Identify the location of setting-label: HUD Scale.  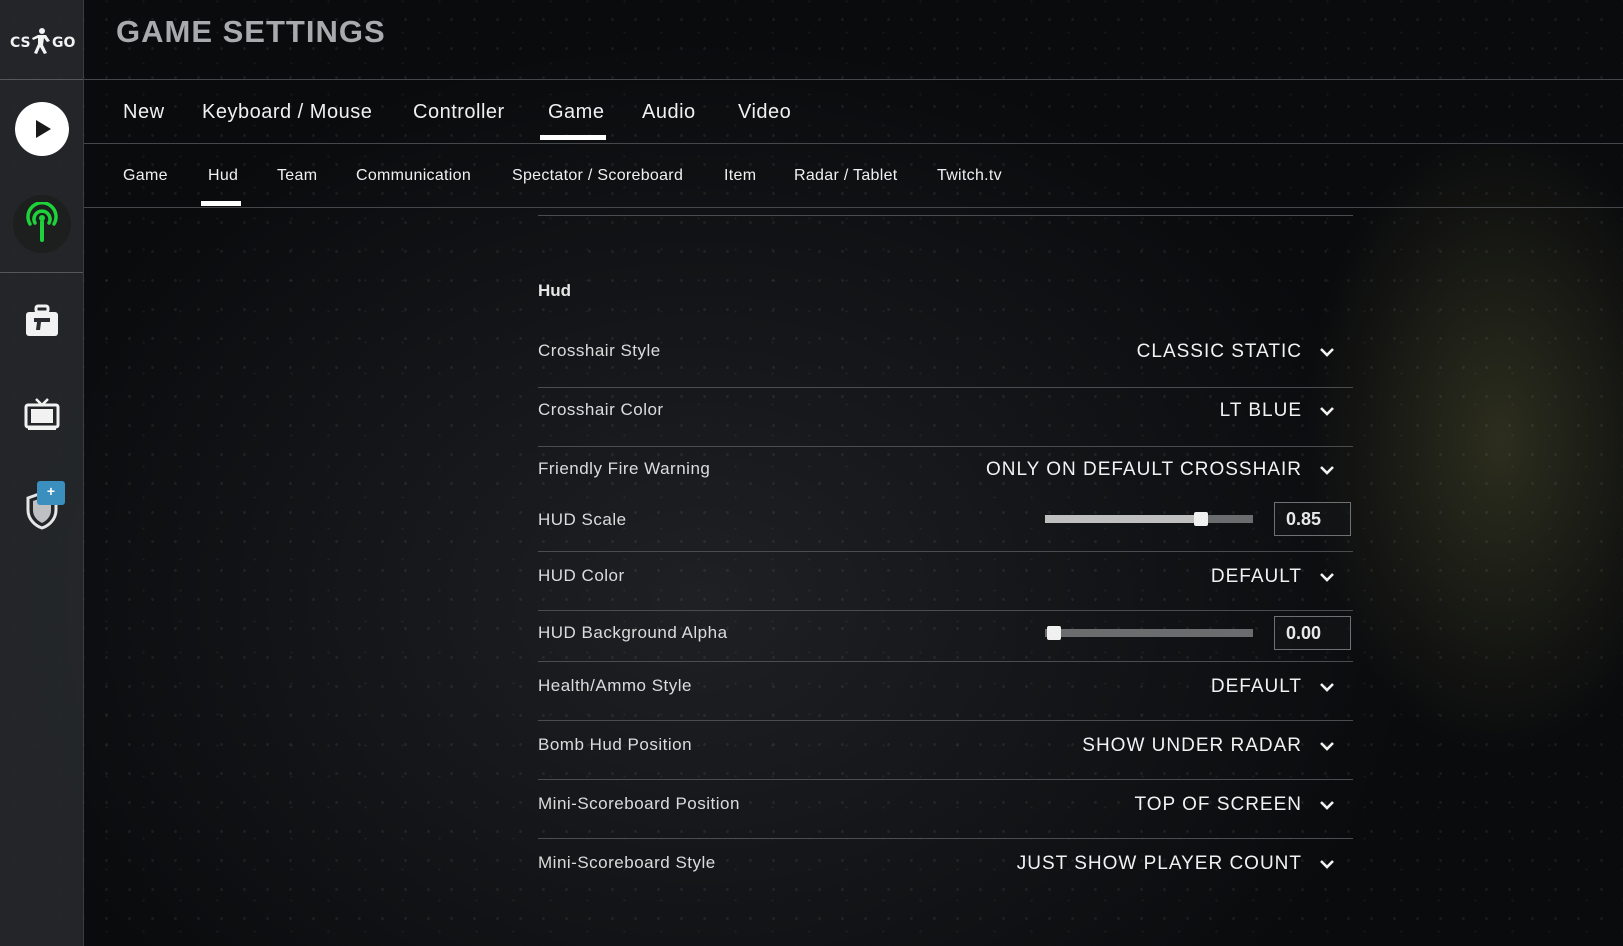
(582, 519).